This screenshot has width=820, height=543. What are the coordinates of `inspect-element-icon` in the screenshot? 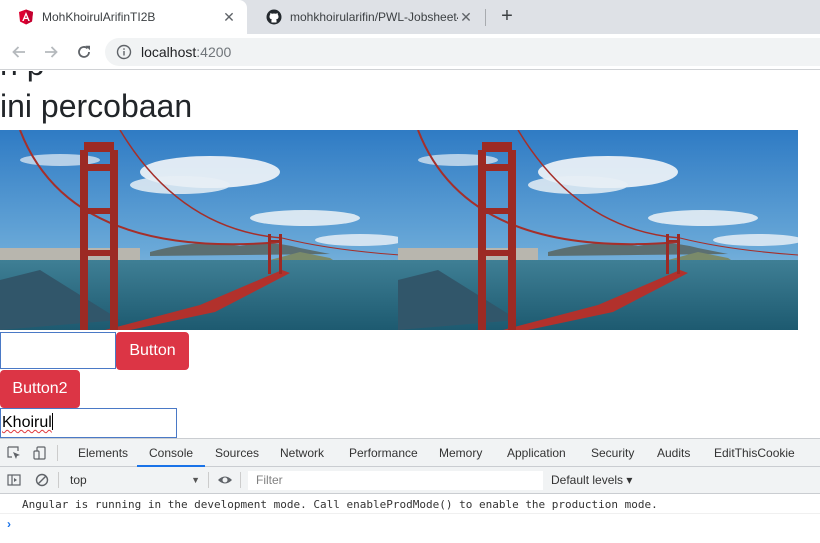 It's located at (14, 453).